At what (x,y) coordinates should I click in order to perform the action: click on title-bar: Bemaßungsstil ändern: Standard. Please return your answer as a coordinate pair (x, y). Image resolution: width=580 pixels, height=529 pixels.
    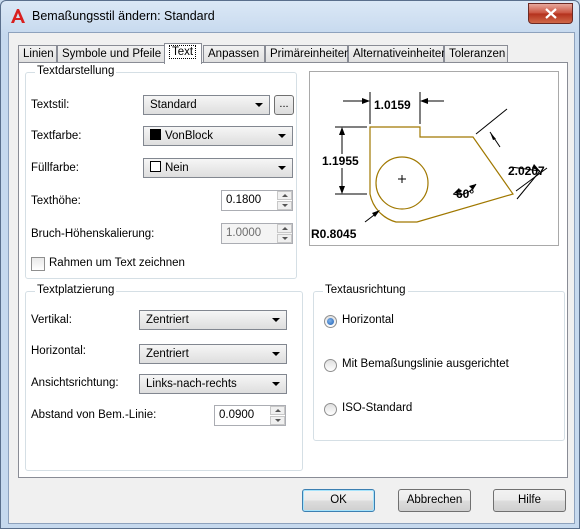
    Looking at the image, I should click on (290, 17).